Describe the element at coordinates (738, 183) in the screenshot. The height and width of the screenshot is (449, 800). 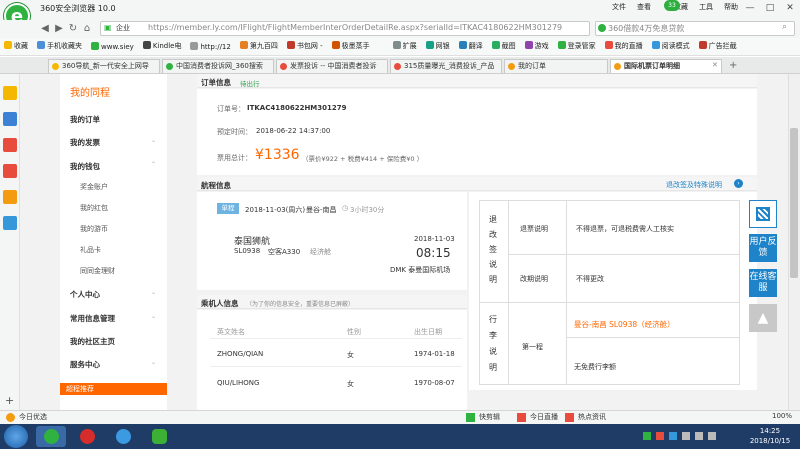
I see `expand-icon: ›` at that location.